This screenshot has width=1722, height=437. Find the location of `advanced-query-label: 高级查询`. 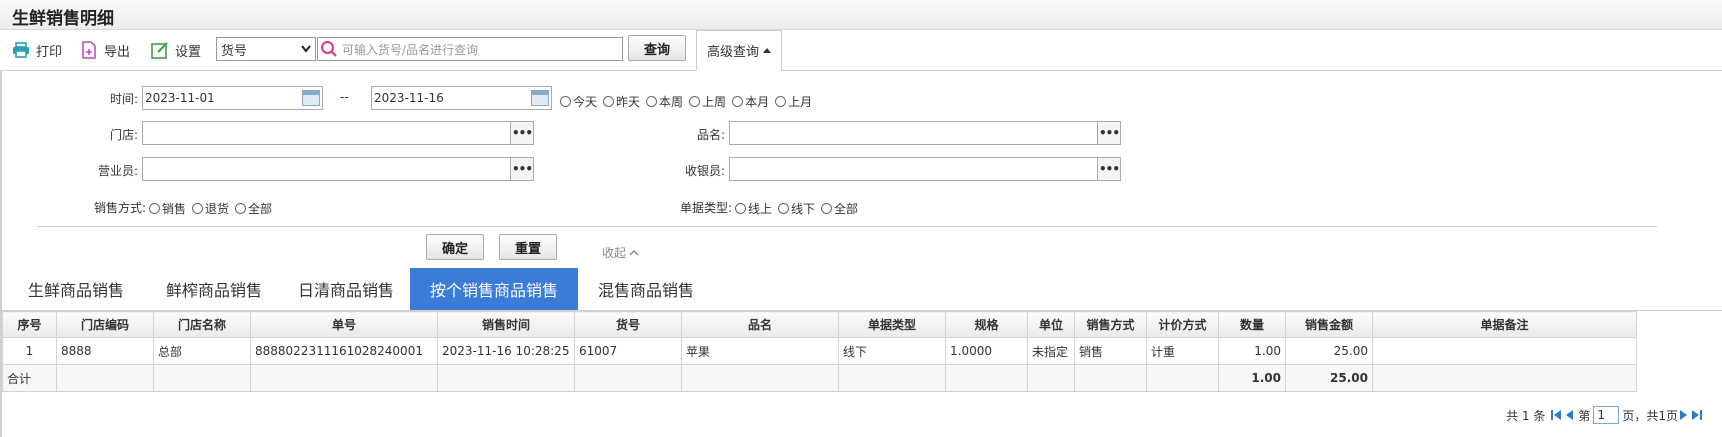

advanced-query-label: 高级查询 is located at coordinates (732, 52).